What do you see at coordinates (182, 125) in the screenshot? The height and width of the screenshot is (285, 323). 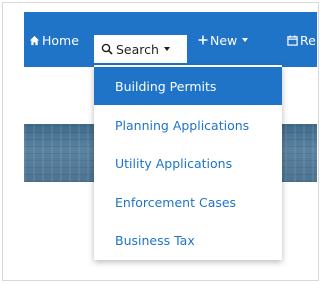 I see `menu-item-label: Planning Applications` at bounding box center [182, 125].